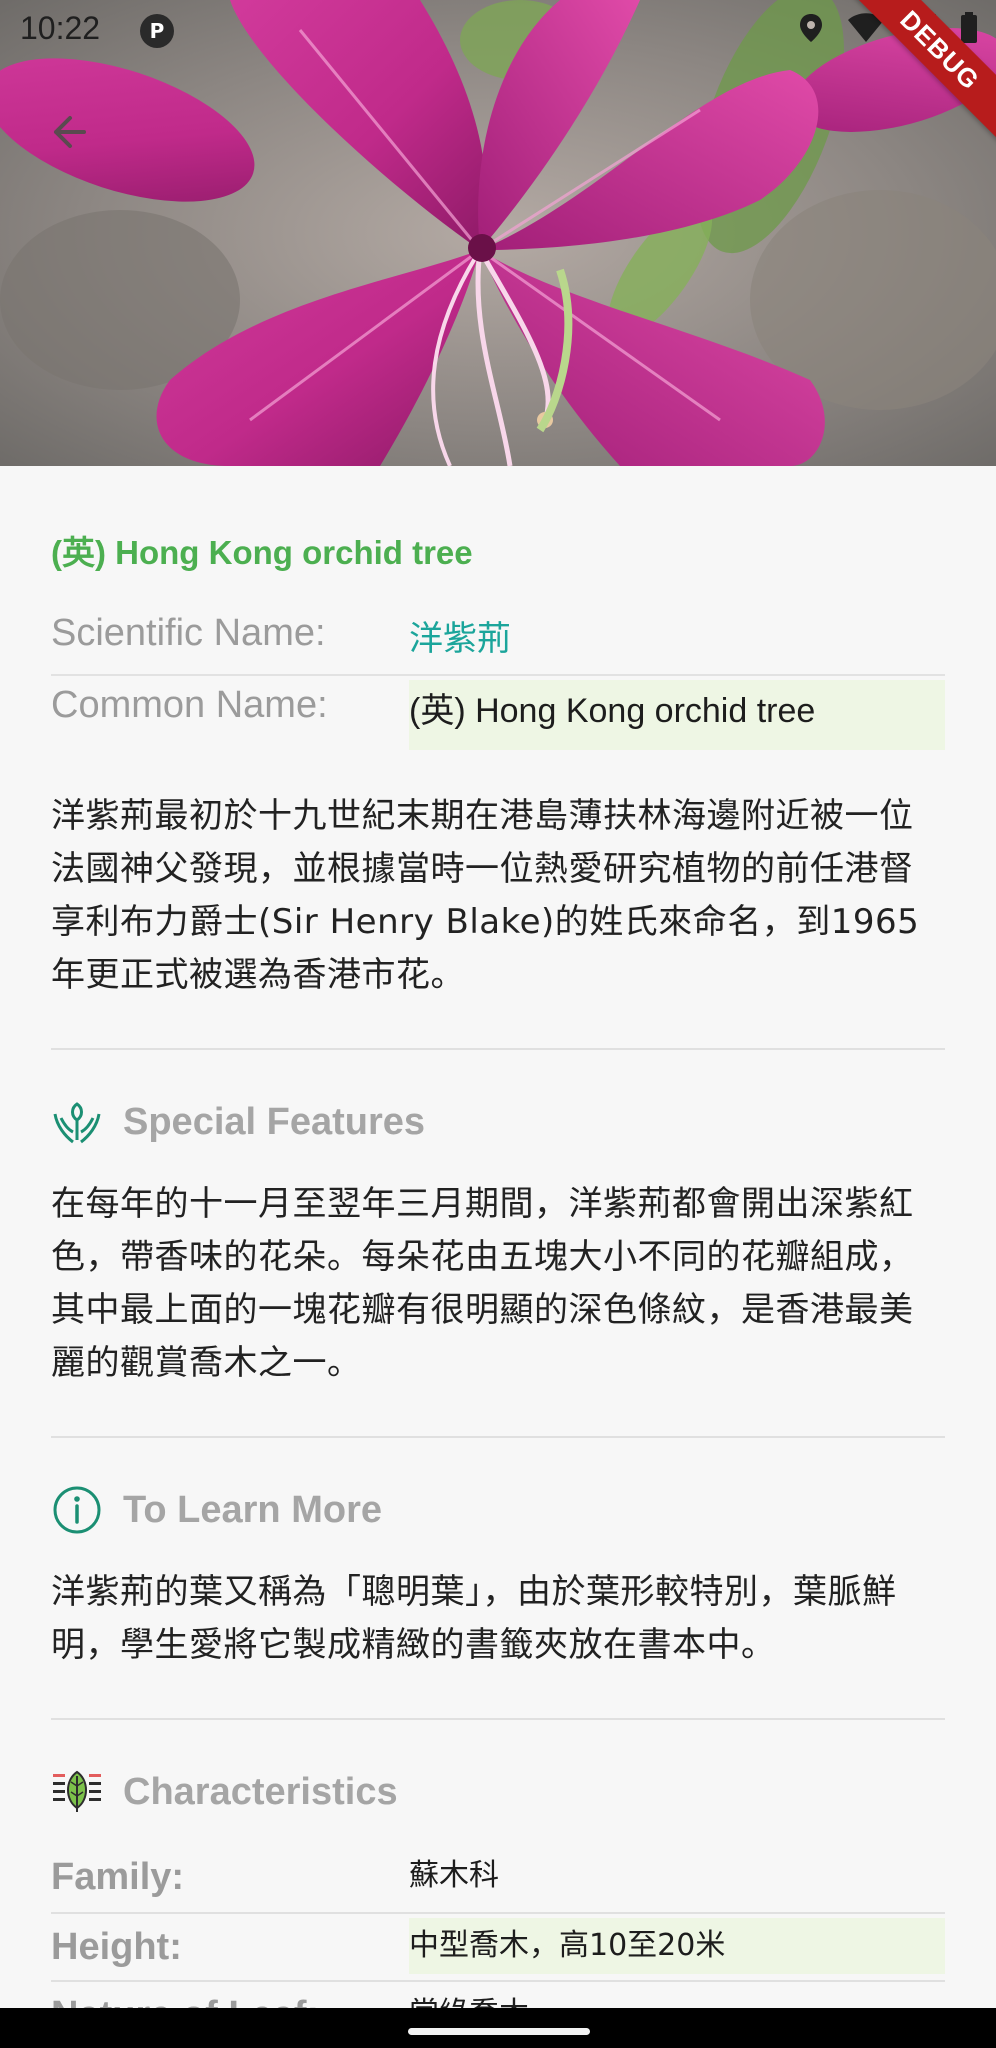  Describe the element at coordinates (498, 1122) in the screenshot. I see `special-features-header: Special Features` at that location.